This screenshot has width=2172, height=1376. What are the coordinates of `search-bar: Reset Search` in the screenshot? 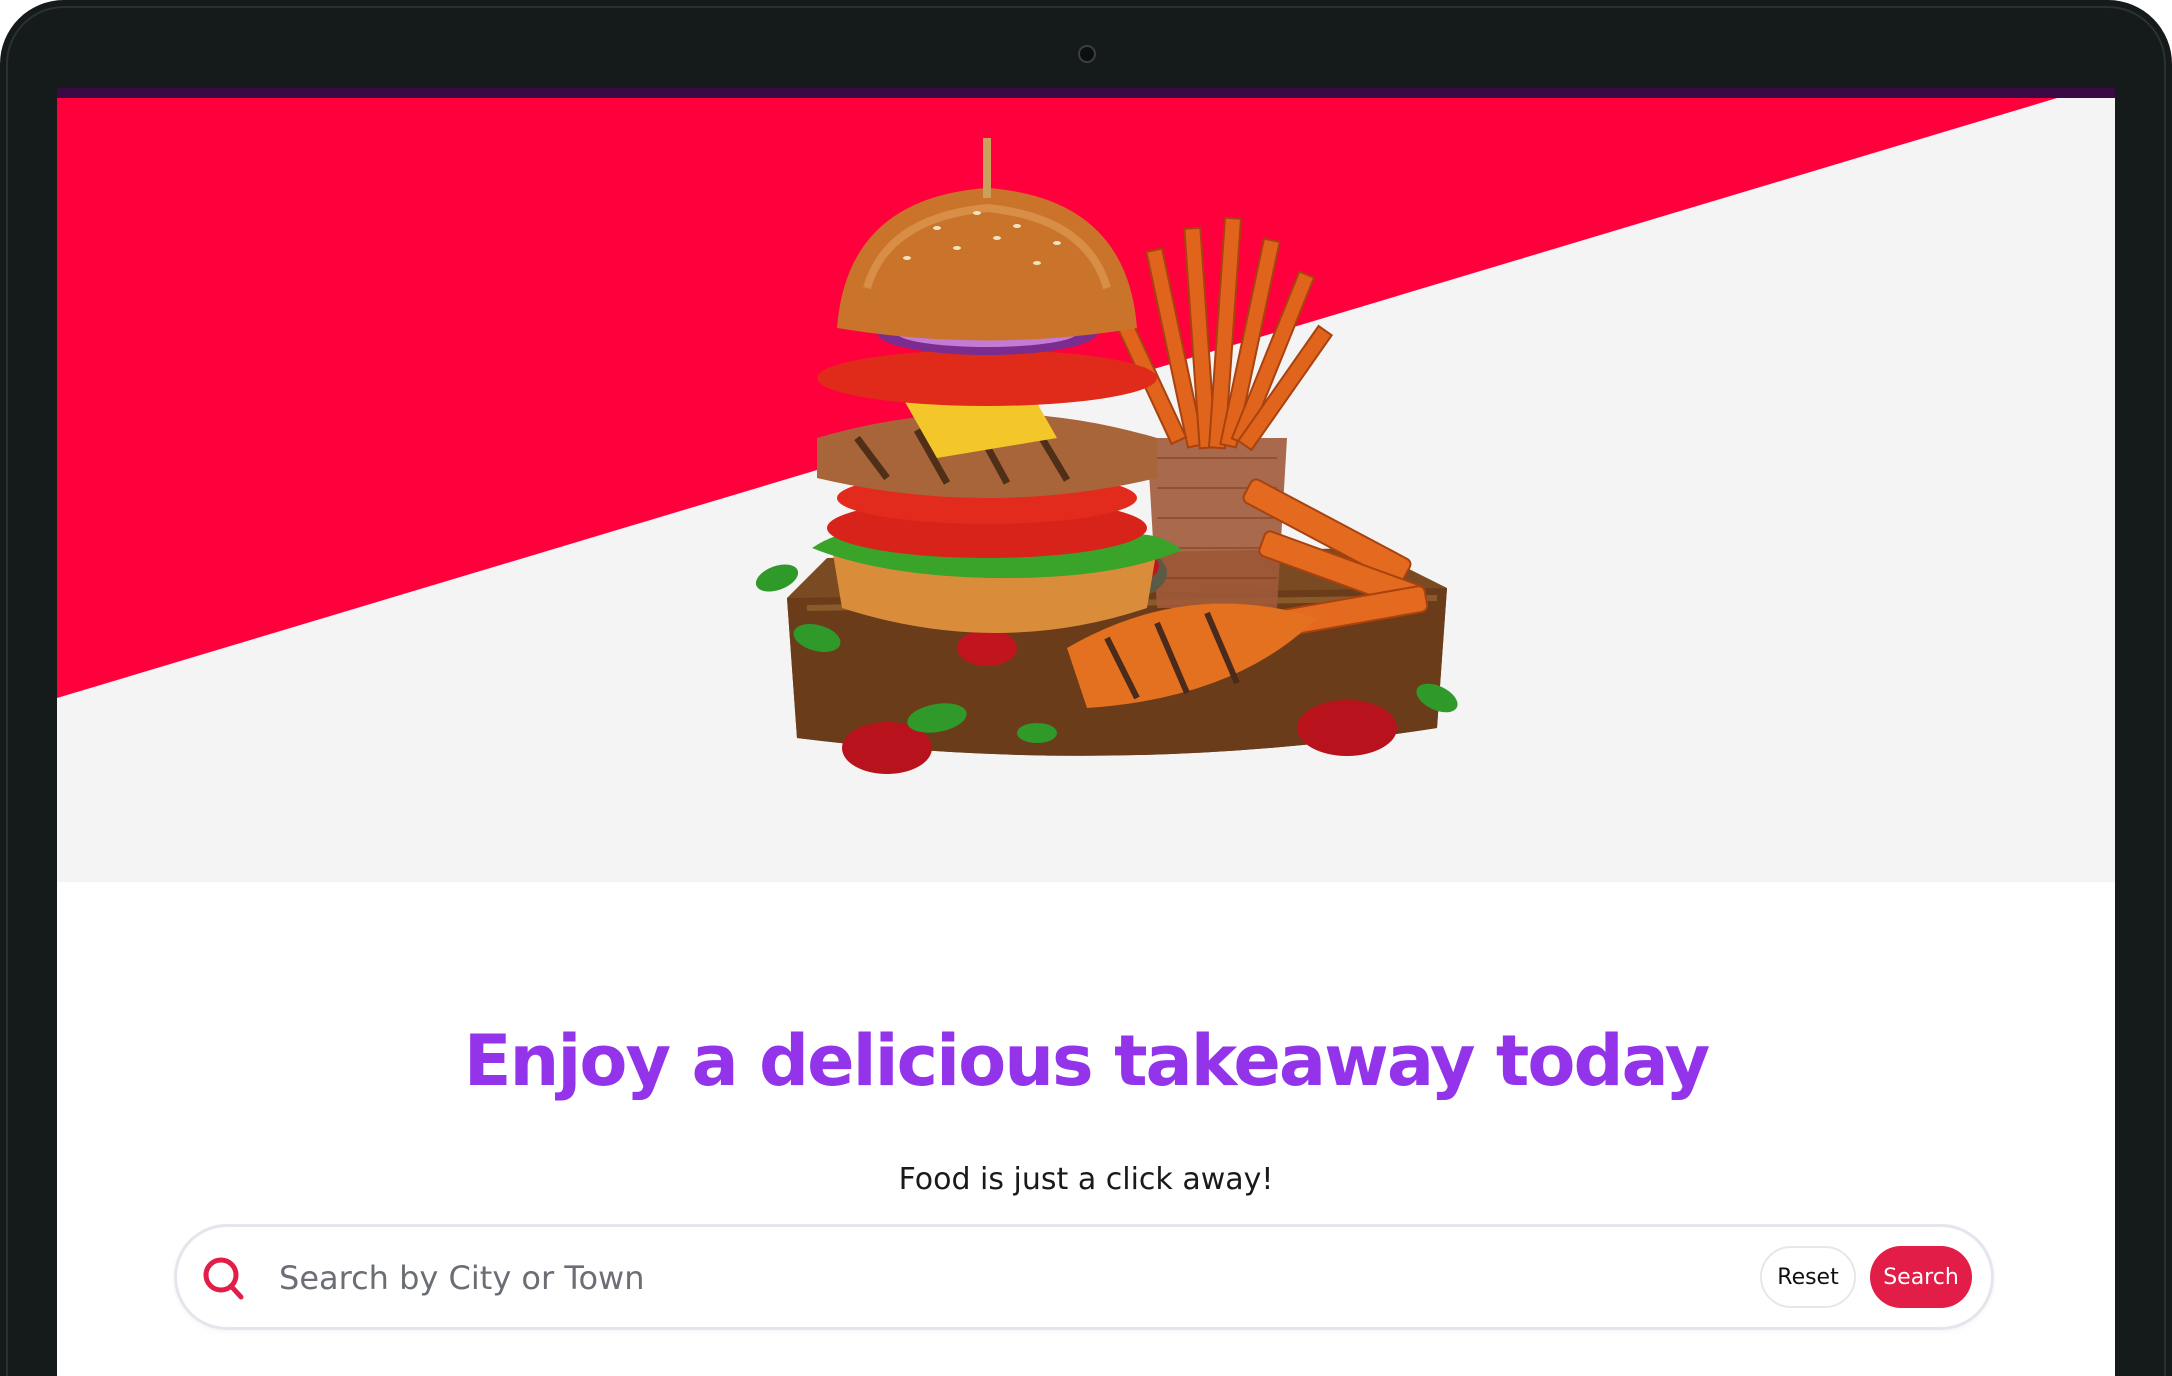 It's located at (1084, 1277).